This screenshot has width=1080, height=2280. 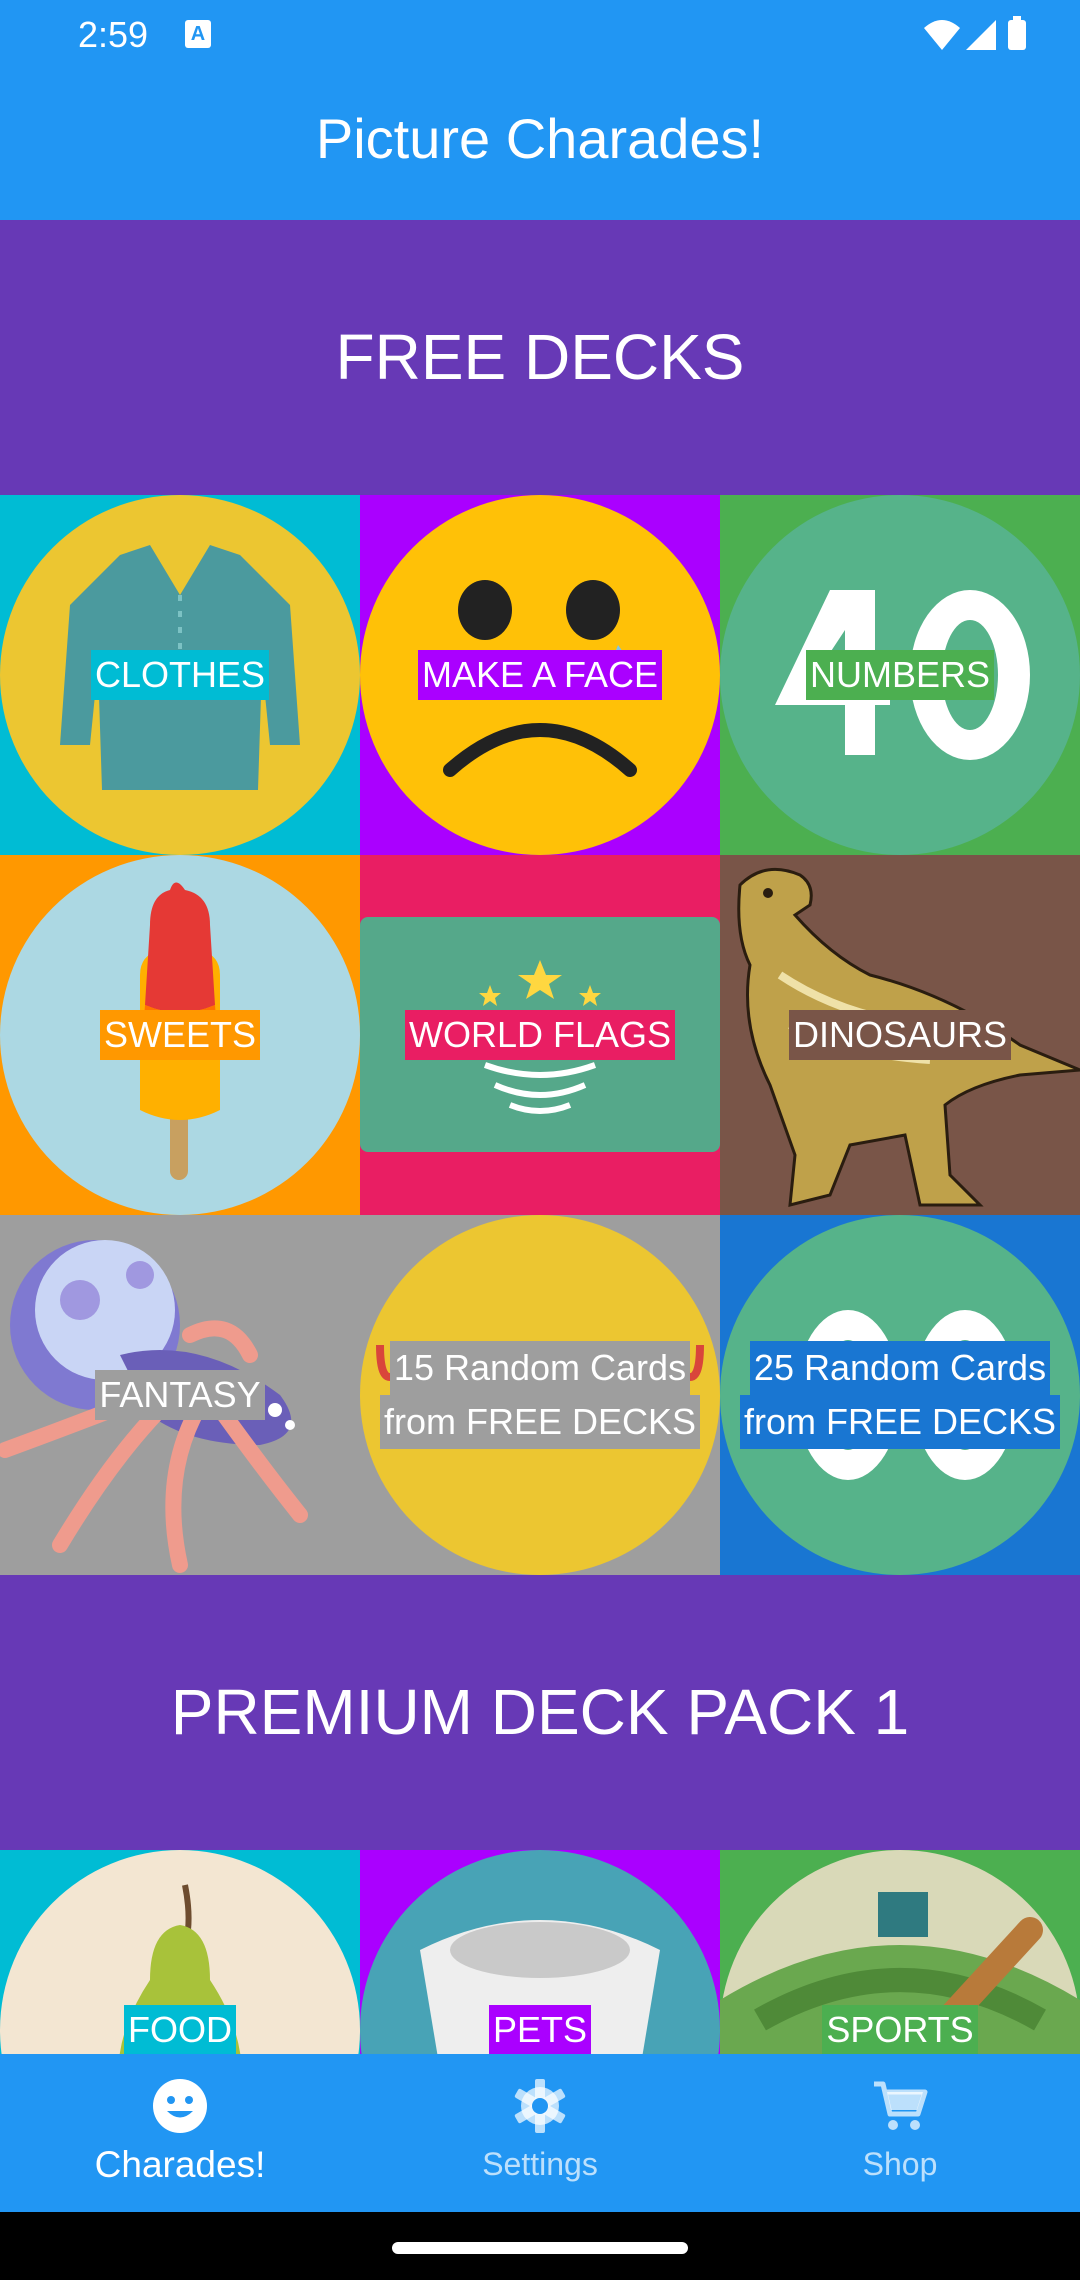 What do you see at coordinates (180, 1952) in the screenshot?
I see `deck-tile-food: FOOD` at bounding box center [180, 1952].